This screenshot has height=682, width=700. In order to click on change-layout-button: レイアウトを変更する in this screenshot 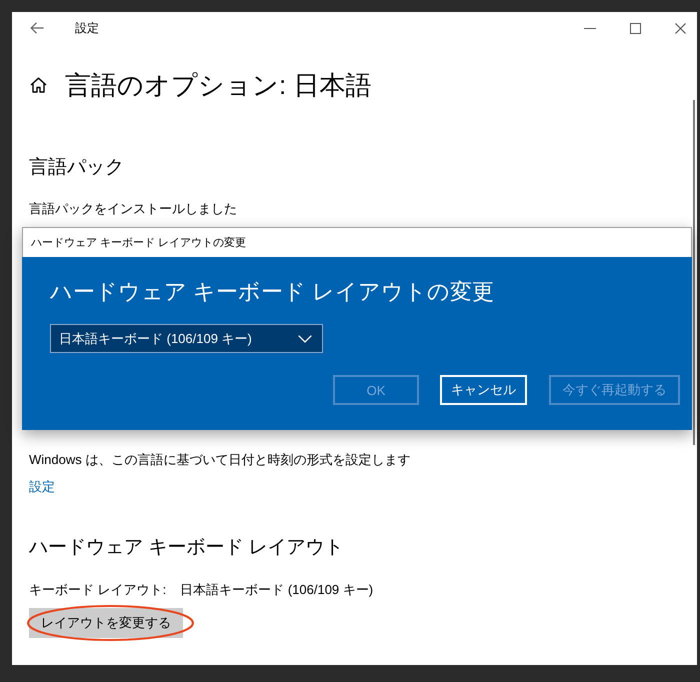, I will do `click(106, 623)`.